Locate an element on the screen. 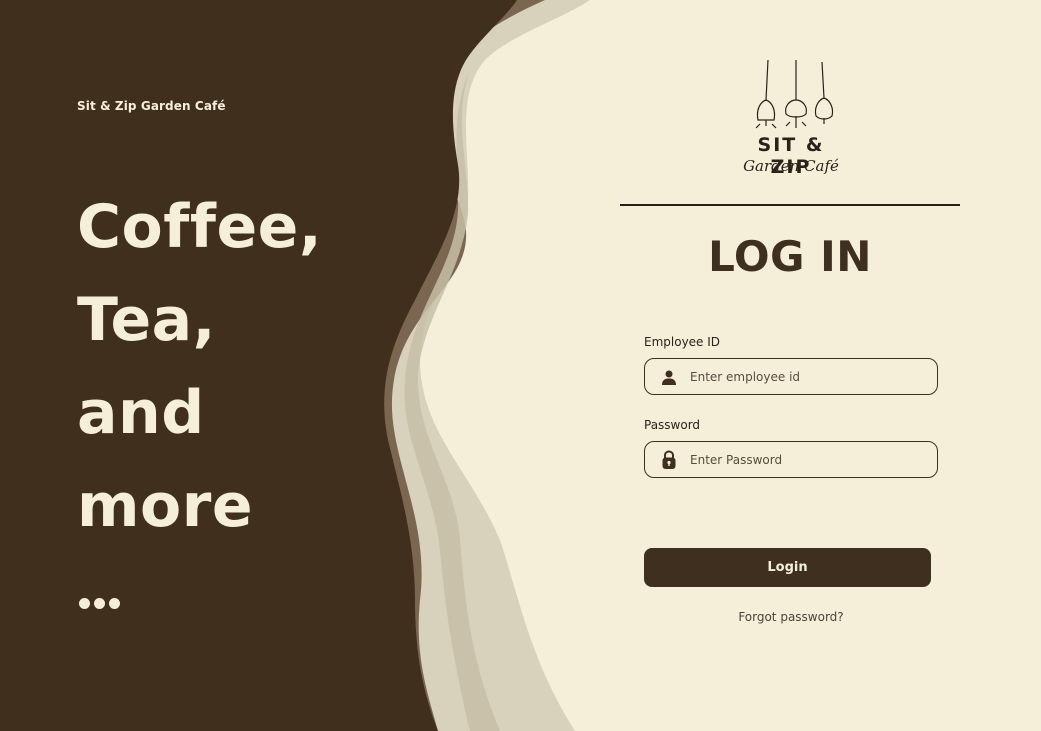 Image resolution: width=1041 pixels, height=731 pixels. login-button: Login is located at coordinates (787, 567).